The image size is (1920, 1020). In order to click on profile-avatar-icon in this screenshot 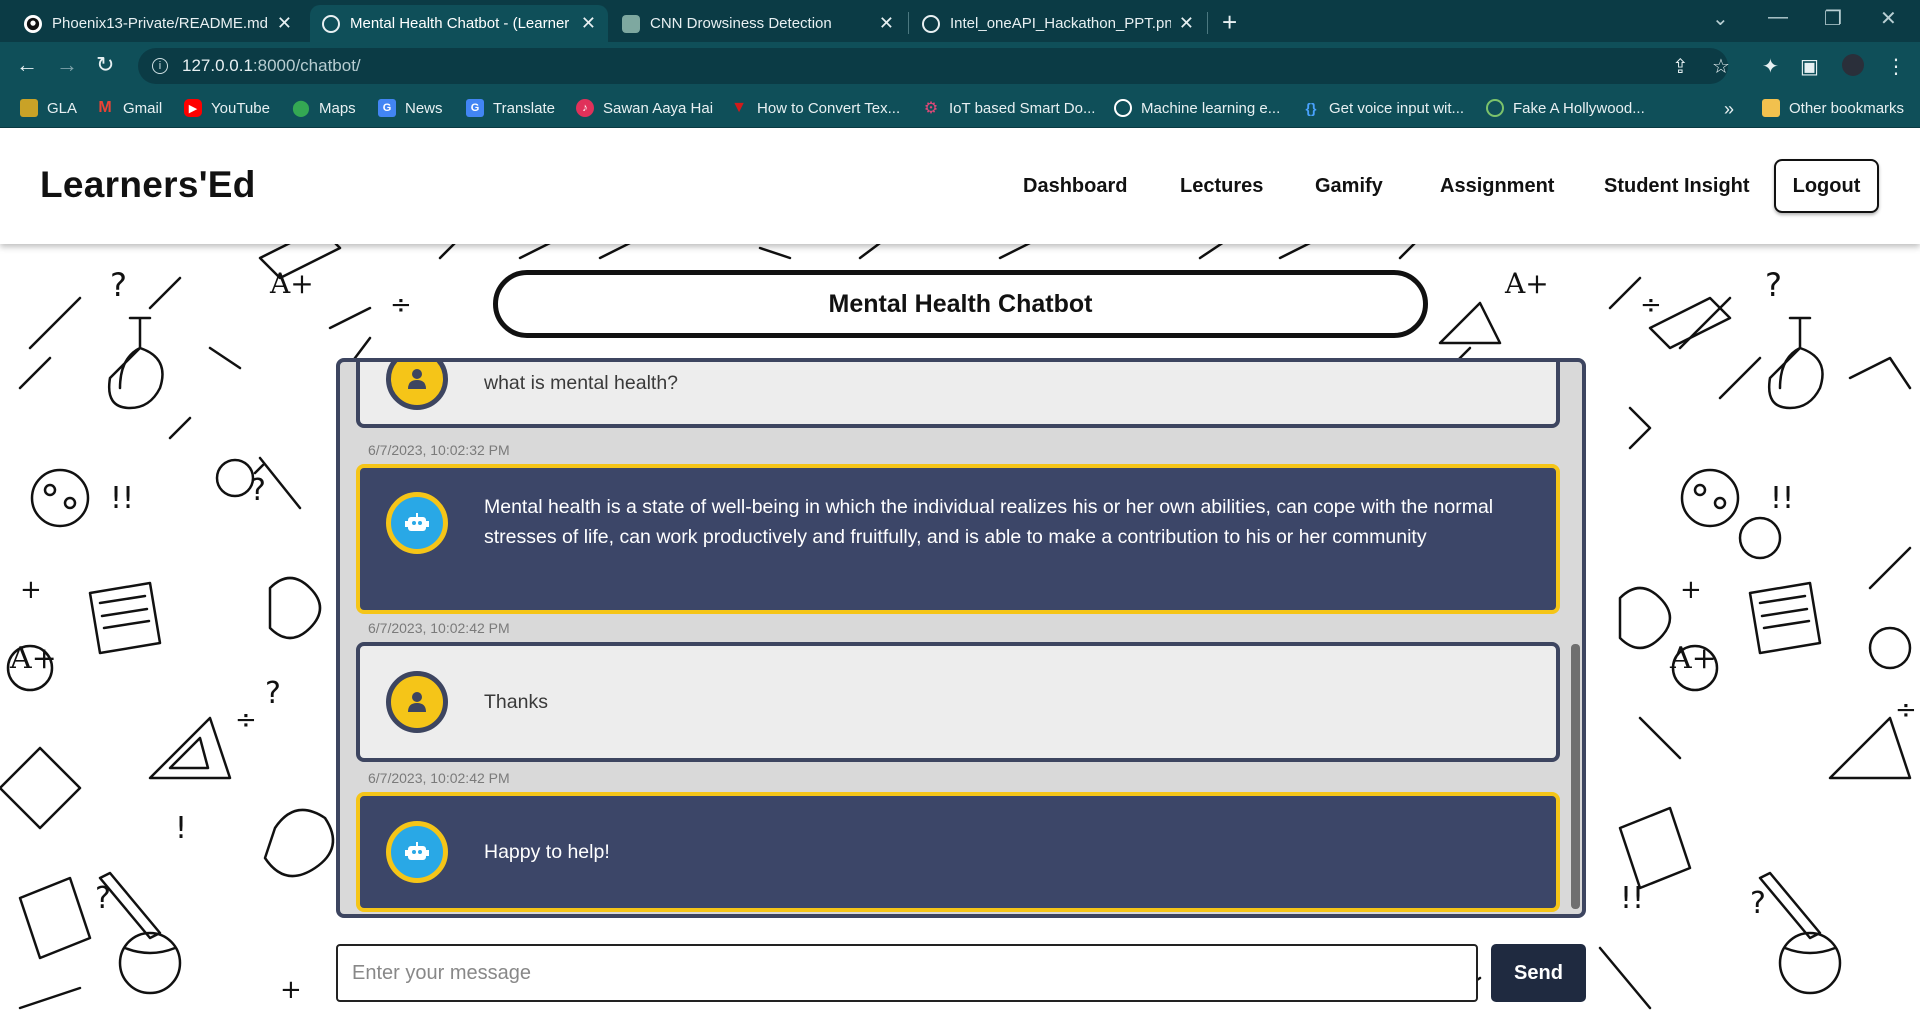, I will do `click(1853, 65)`.